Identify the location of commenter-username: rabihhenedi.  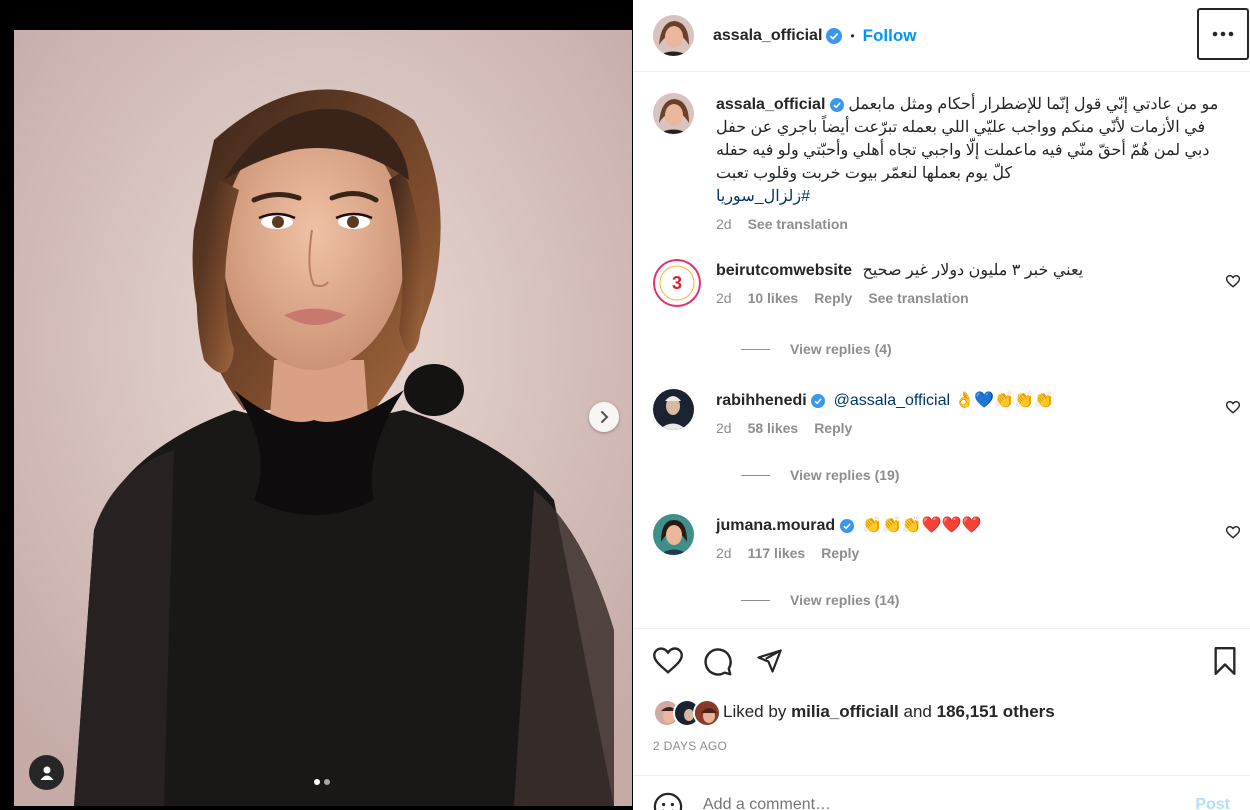
(761, 400).